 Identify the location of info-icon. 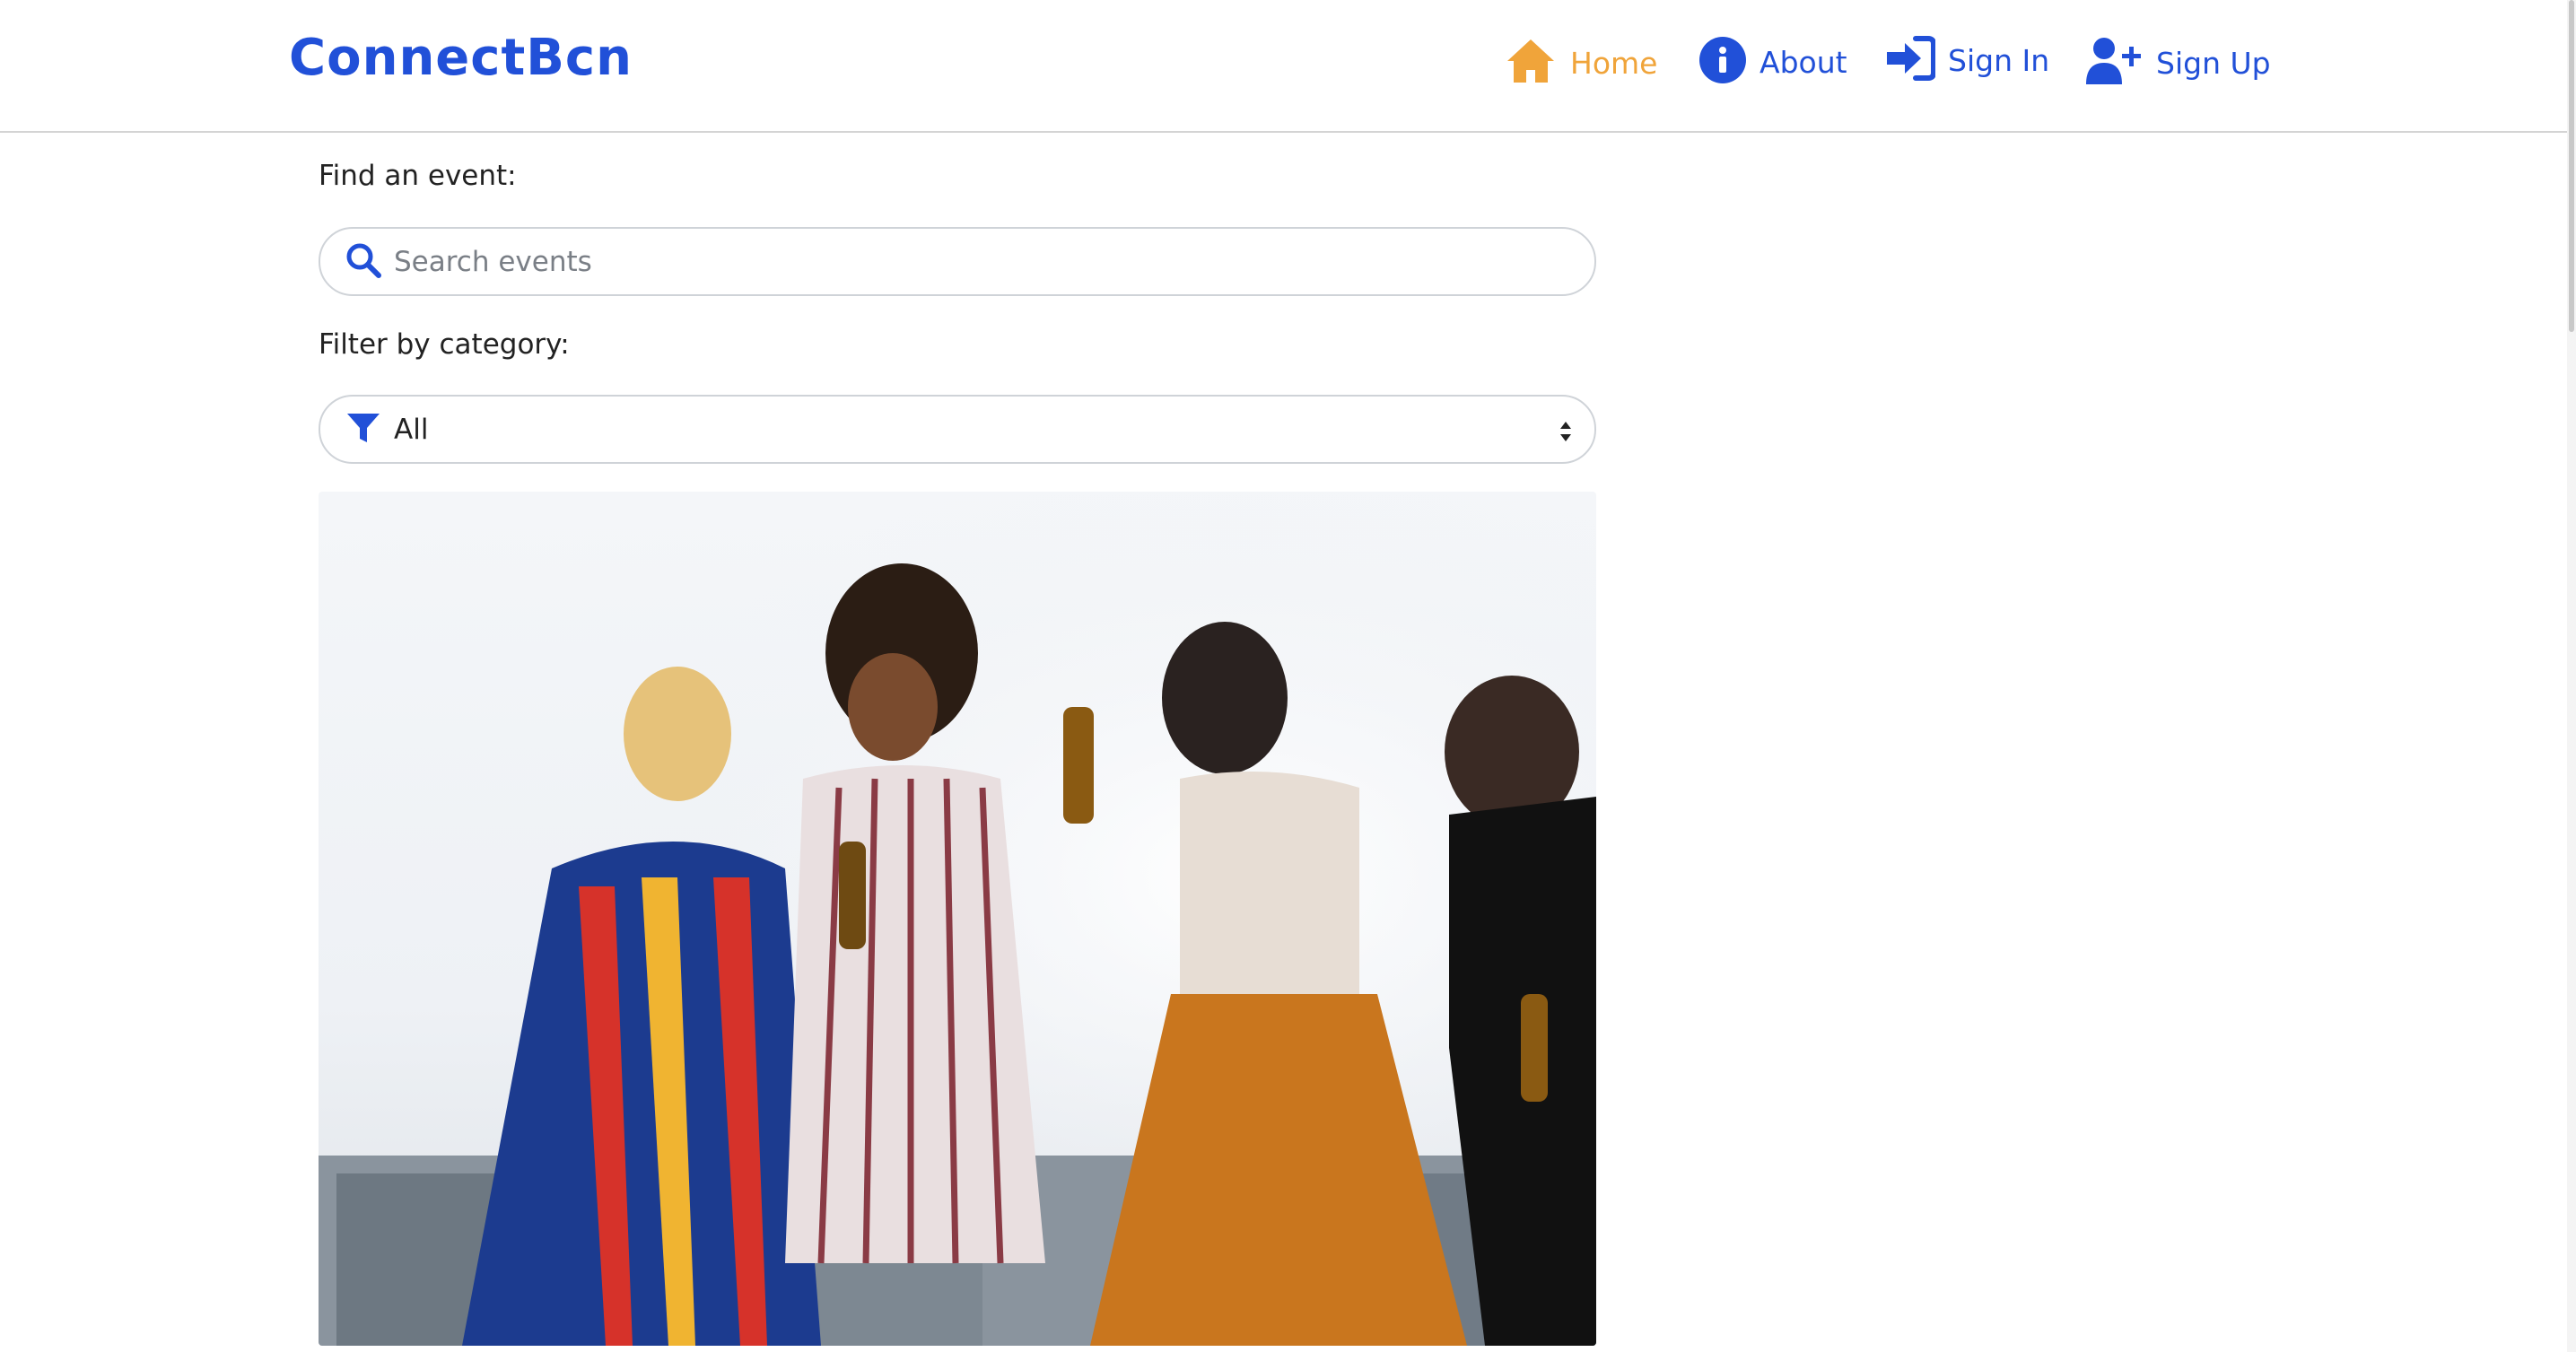
(1723, 62).